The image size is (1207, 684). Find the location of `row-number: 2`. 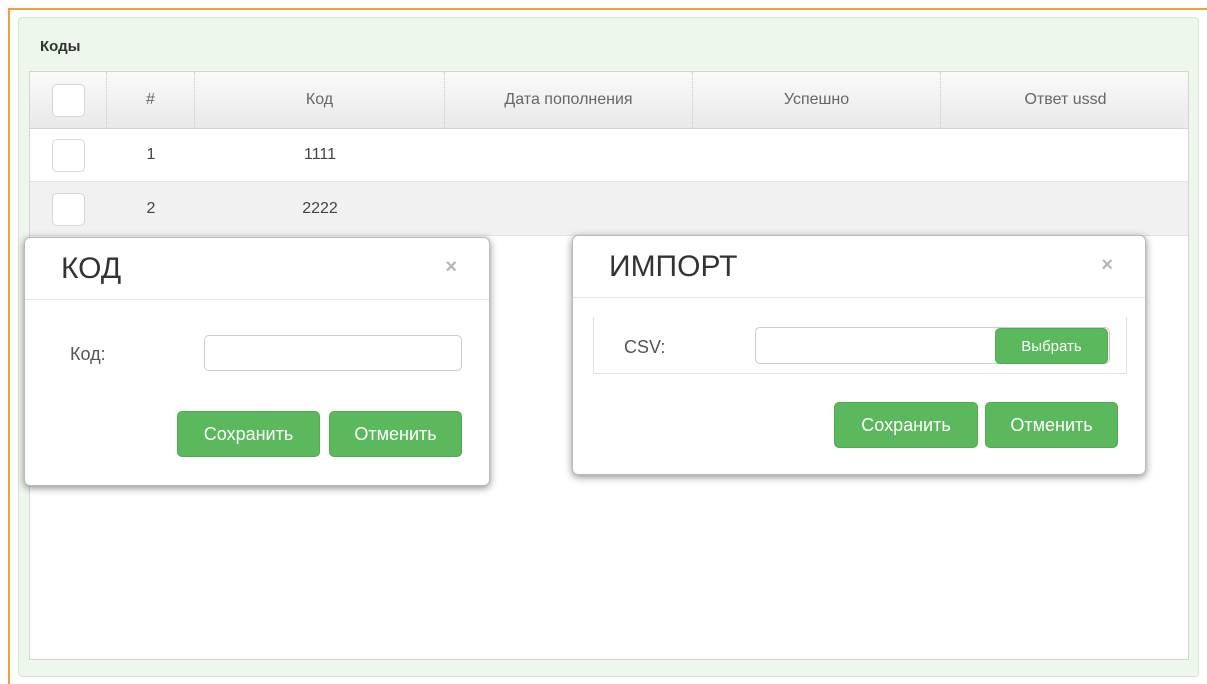

row-number: 2 is located at coordinates (151, 208).